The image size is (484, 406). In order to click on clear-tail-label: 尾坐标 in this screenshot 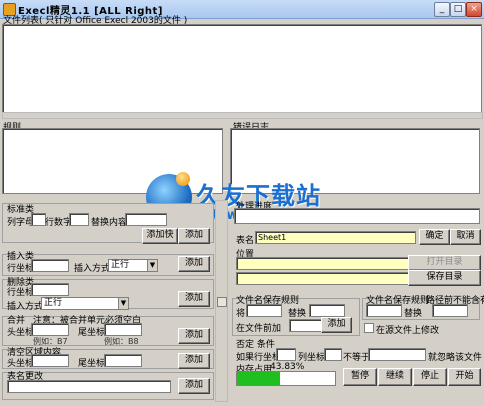, I will do `click(92, 364)`.